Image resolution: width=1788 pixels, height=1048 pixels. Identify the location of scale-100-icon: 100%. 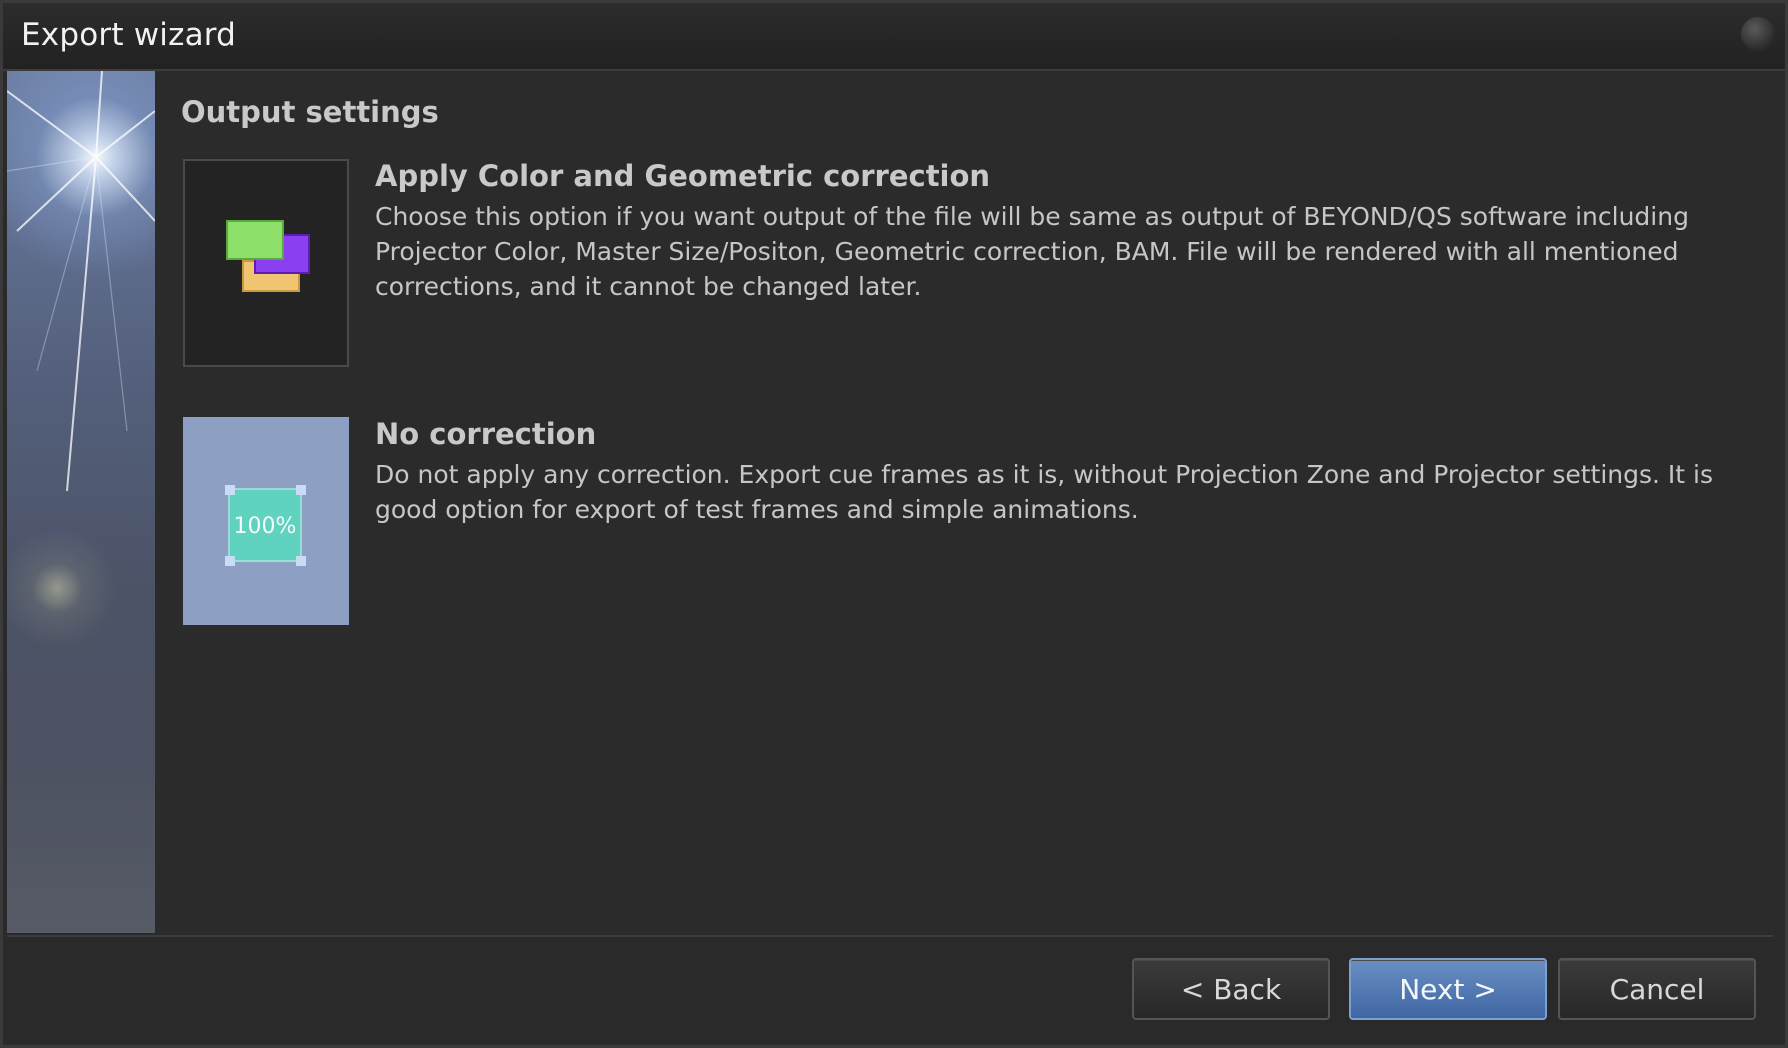
(265, 525).